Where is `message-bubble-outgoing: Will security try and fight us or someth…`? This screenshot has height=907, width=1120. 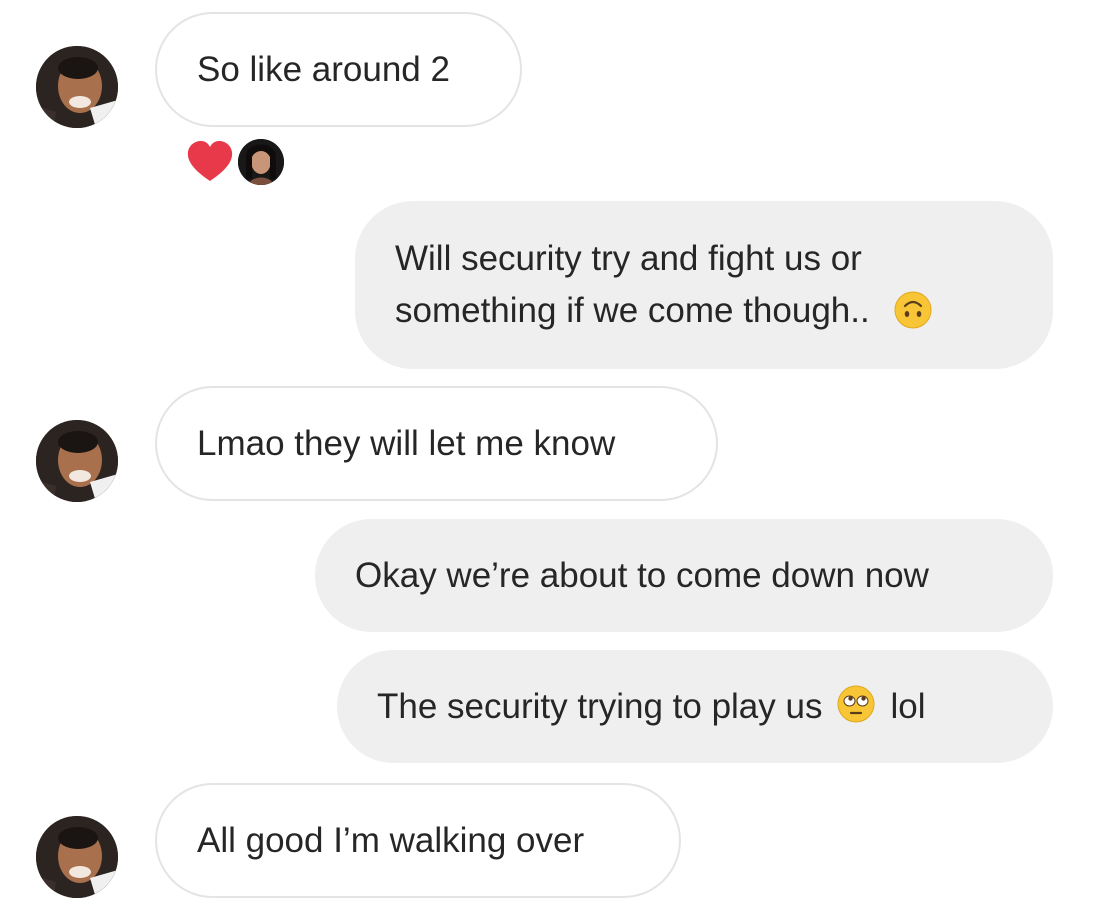 message-bubble-outgoing: Will security try and fight us or someth… is located at coordinates (704, 285).